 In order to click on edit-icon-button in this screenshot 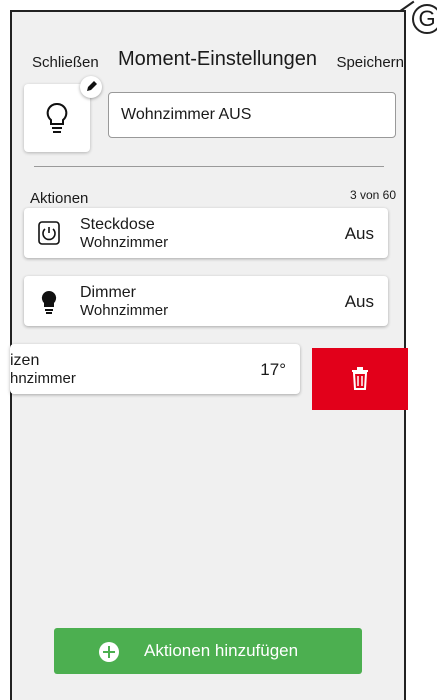, I will do `click(91, 87)`.